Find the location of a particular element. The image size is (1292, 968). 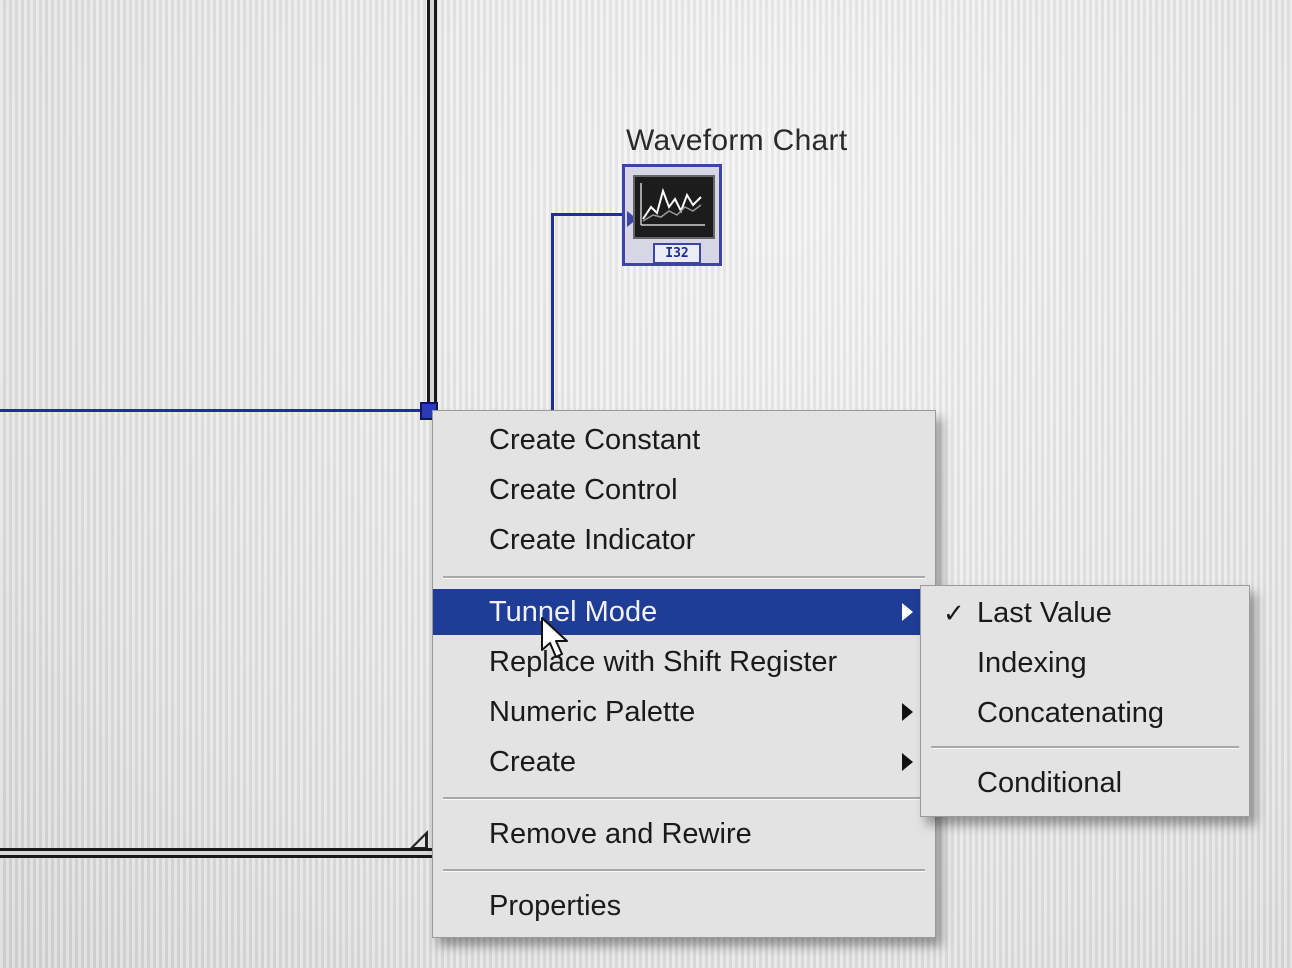

menu-item-properties: Properties is located at coordinates (684, 906).